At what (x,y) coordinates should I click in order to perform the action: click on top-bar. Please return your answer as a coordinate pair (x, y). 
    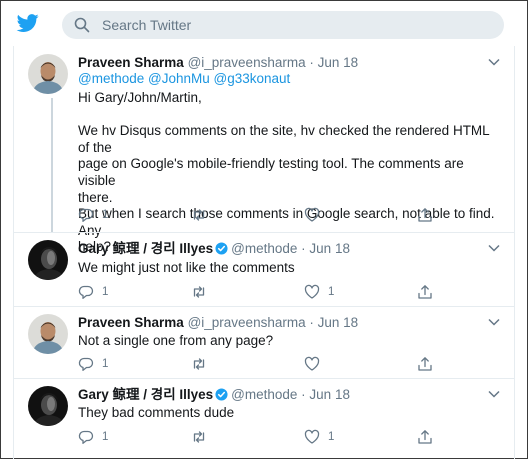
    Looking at the image, I should click on (264, 24).